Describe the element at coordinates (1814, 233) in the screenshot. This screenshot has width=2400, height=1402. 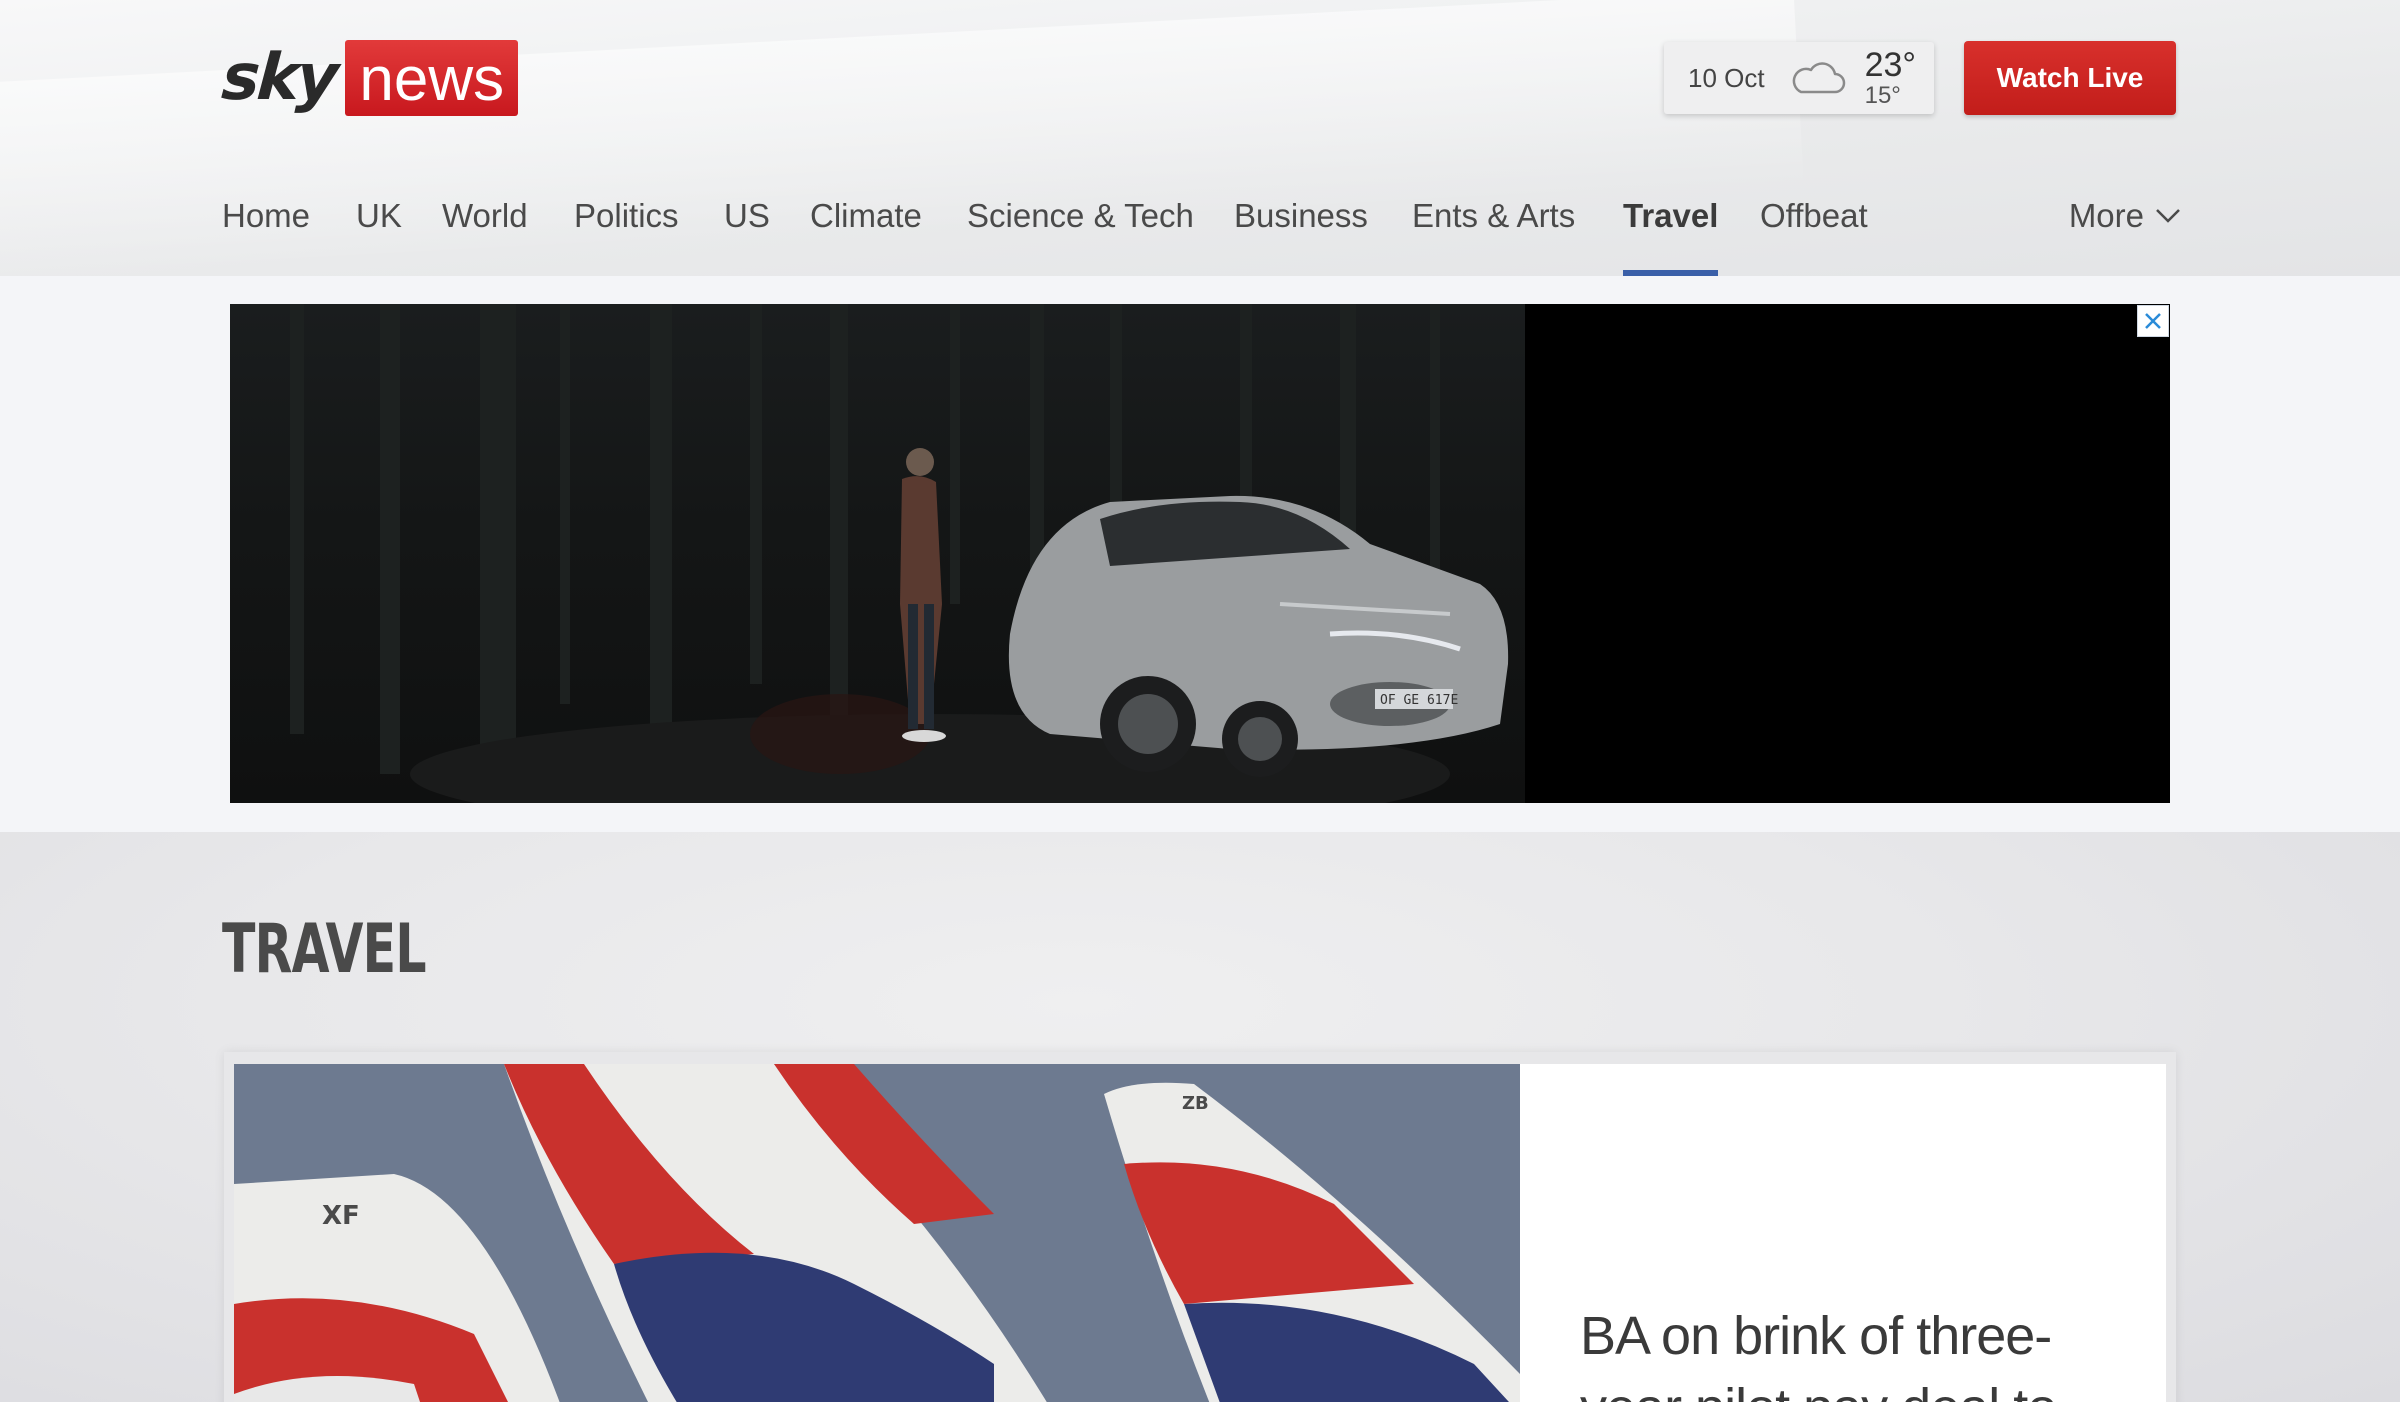
I see `nav-item-offbeat: Offbeat` at that location.